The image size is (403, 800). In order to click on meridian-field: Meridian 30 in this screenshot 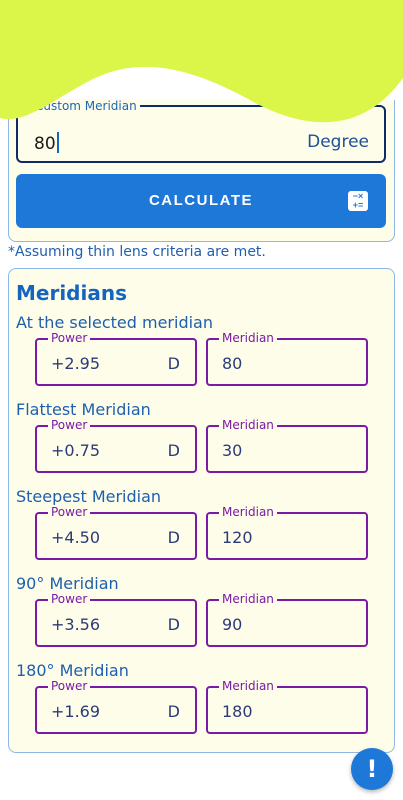, I will do `click(287, 445)`.